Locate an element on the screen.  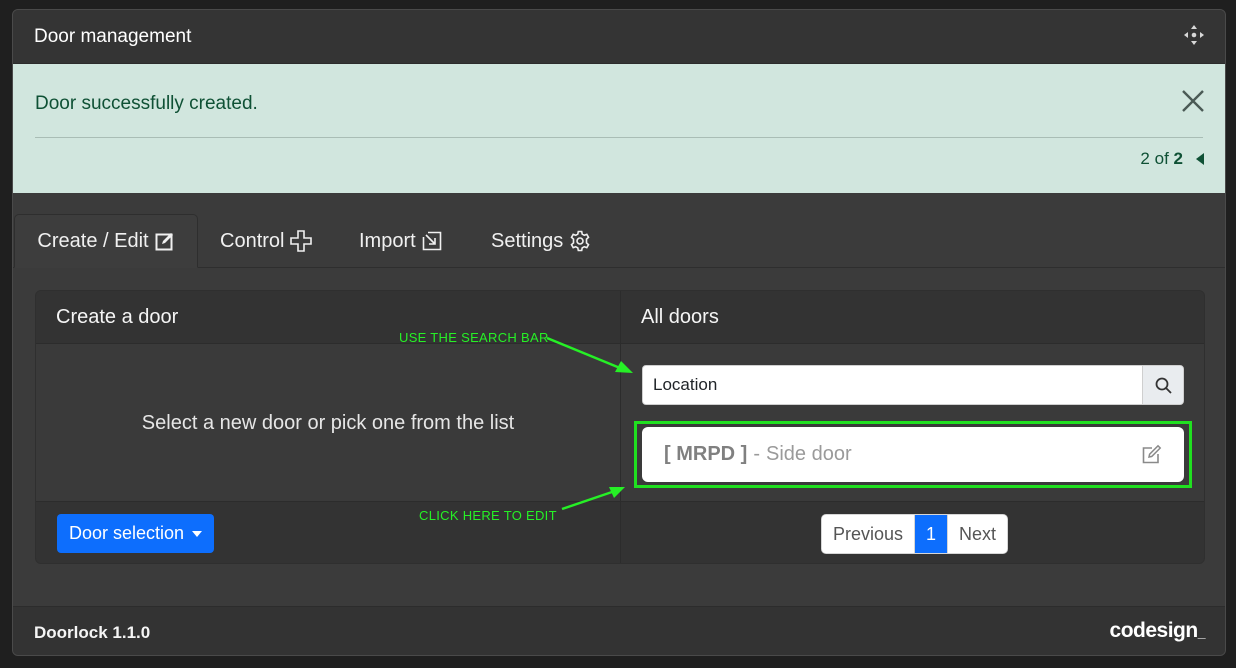
app-footer: Doorlock 1.1.0 codesign_ is located at coordinates (619, 630).